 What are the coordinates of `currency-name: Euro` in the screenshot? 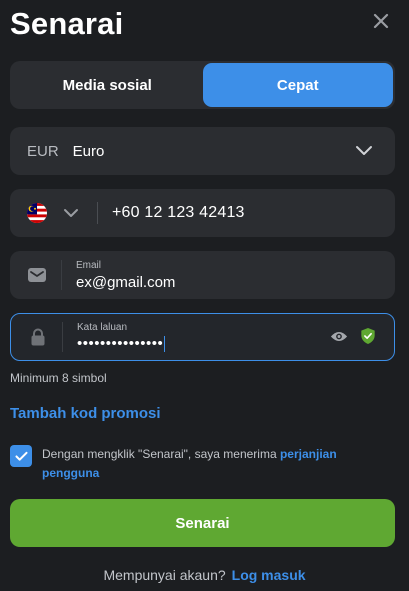 It's located at (88, 151).